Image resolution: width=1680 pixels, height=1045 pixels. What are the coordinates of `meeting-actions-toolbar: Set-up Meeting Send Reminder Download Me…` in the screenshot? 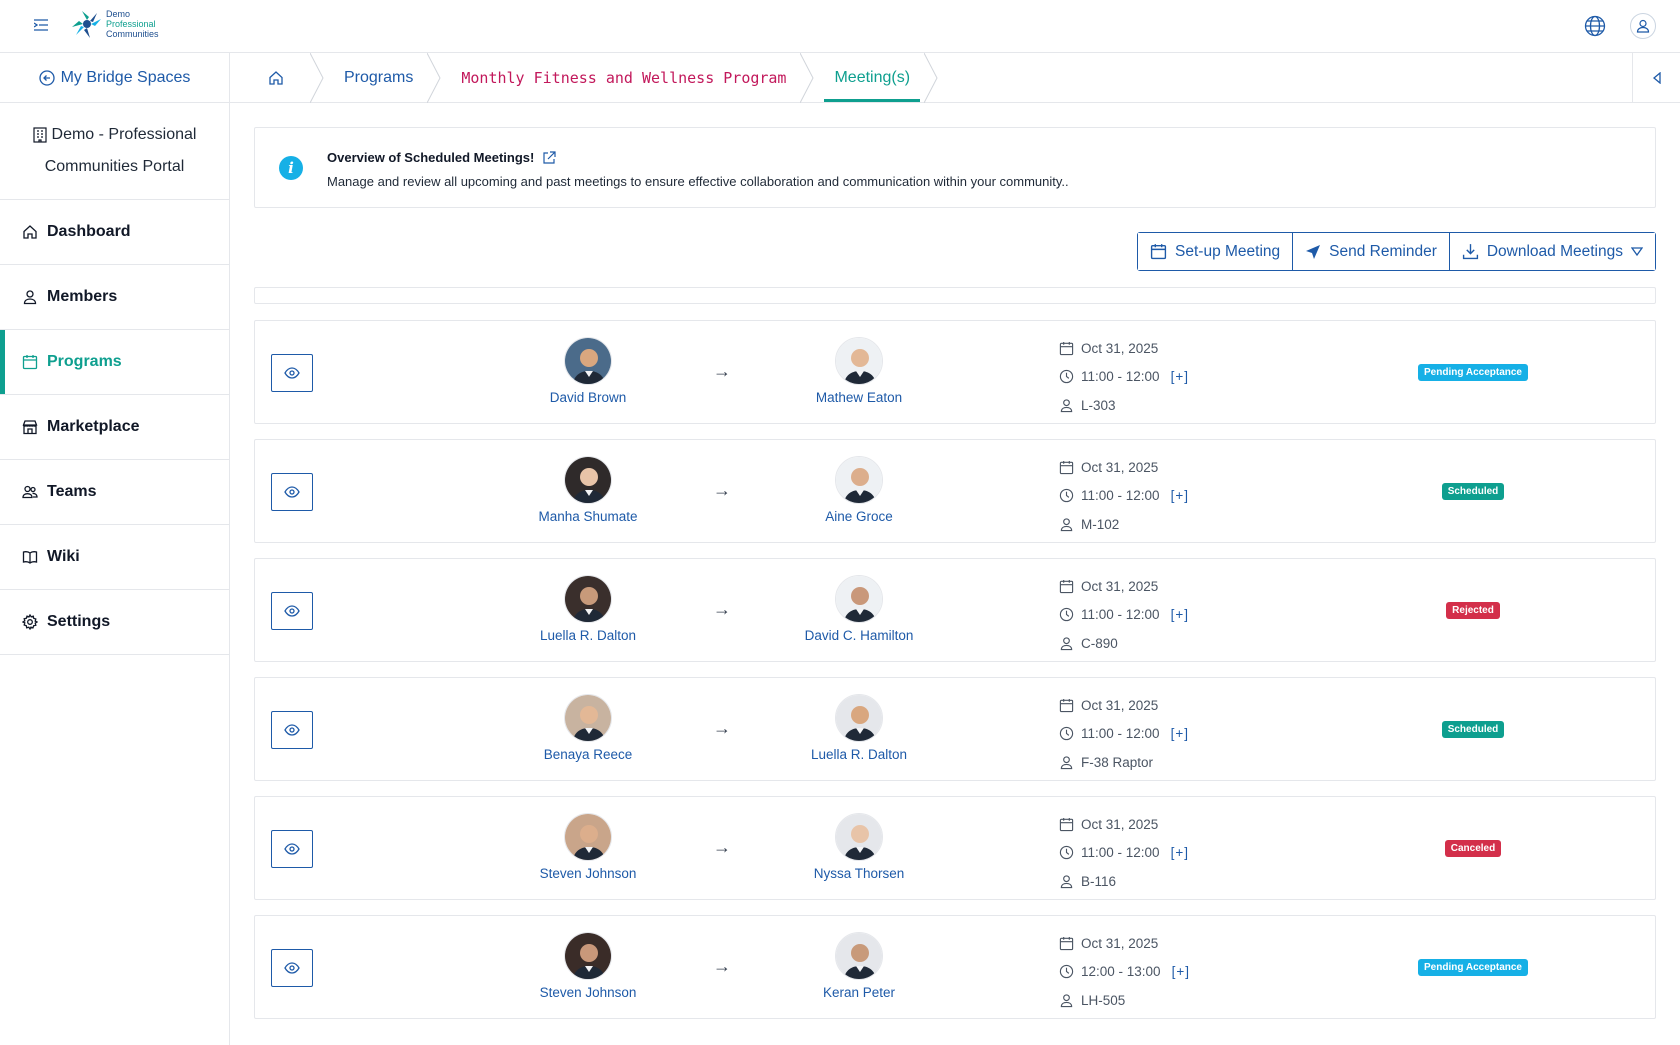 It's located at (1396, 251).